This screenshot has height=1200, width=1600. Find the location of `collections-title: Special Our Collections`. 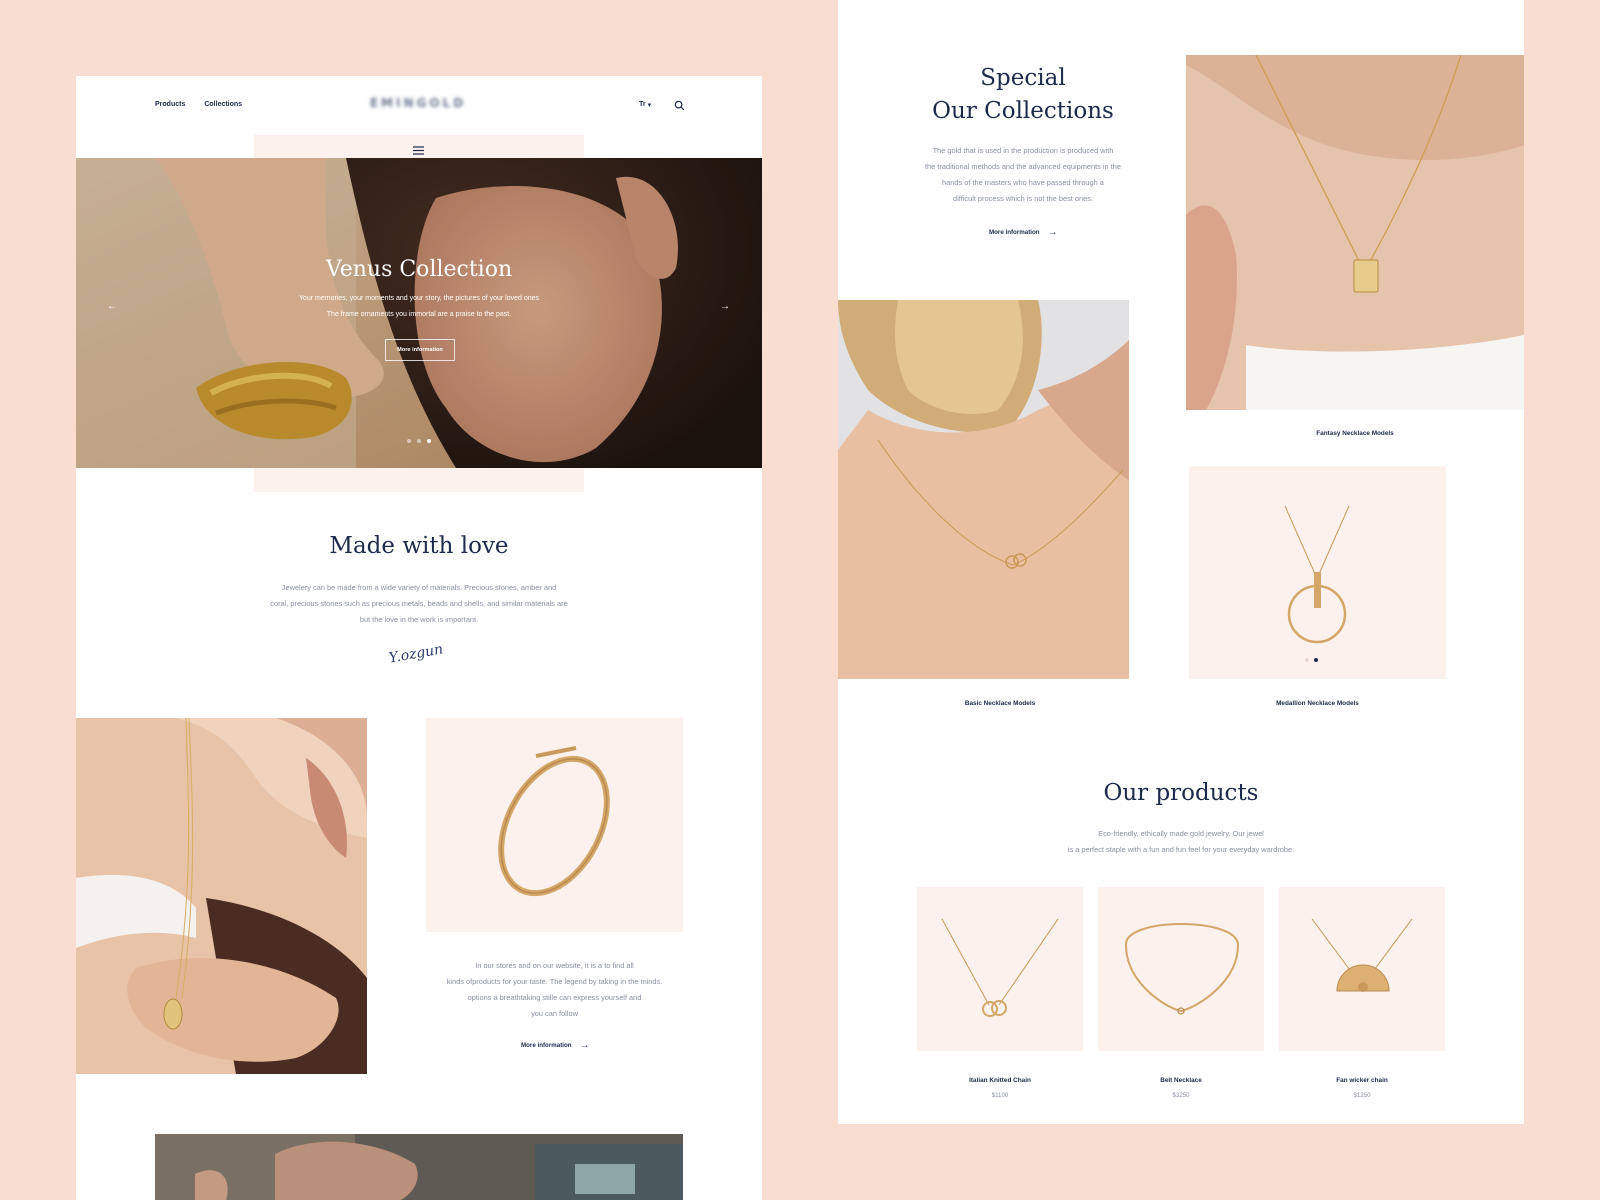

collections-title: Special Our Collections is located at coordinates (1023, 95).